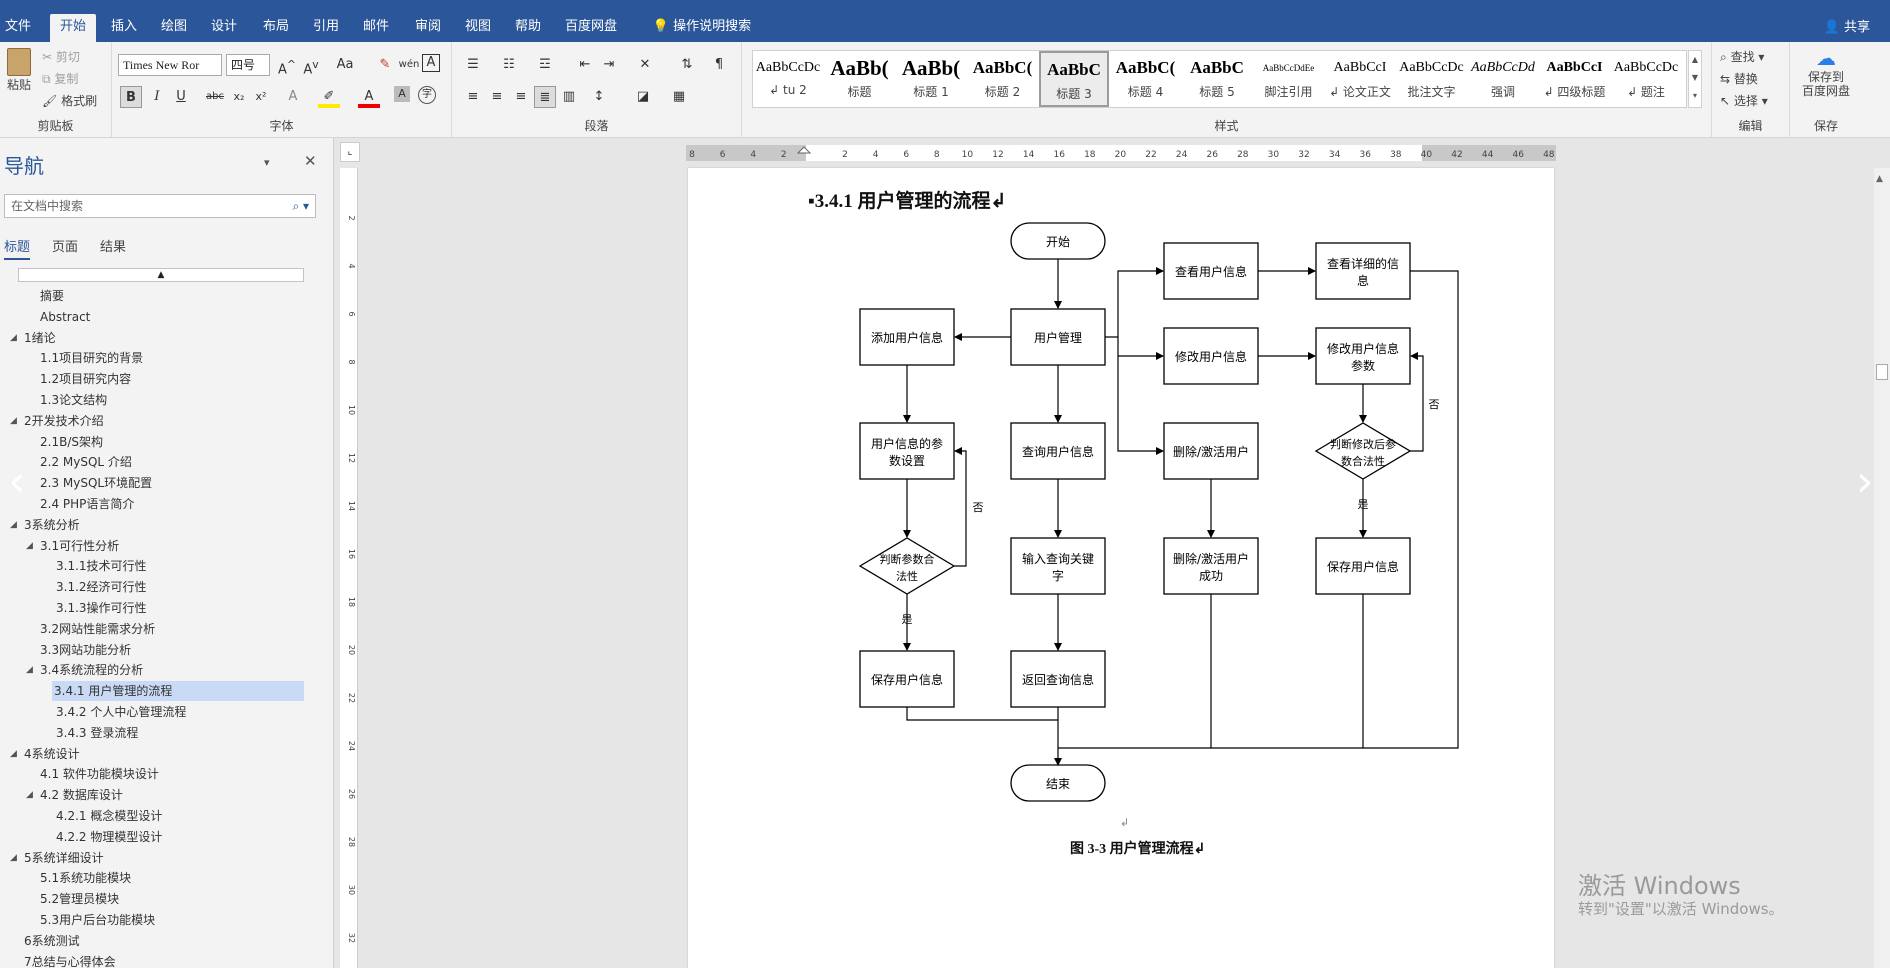  I want to click on tab-selector: ⌞, so click(350, 152).